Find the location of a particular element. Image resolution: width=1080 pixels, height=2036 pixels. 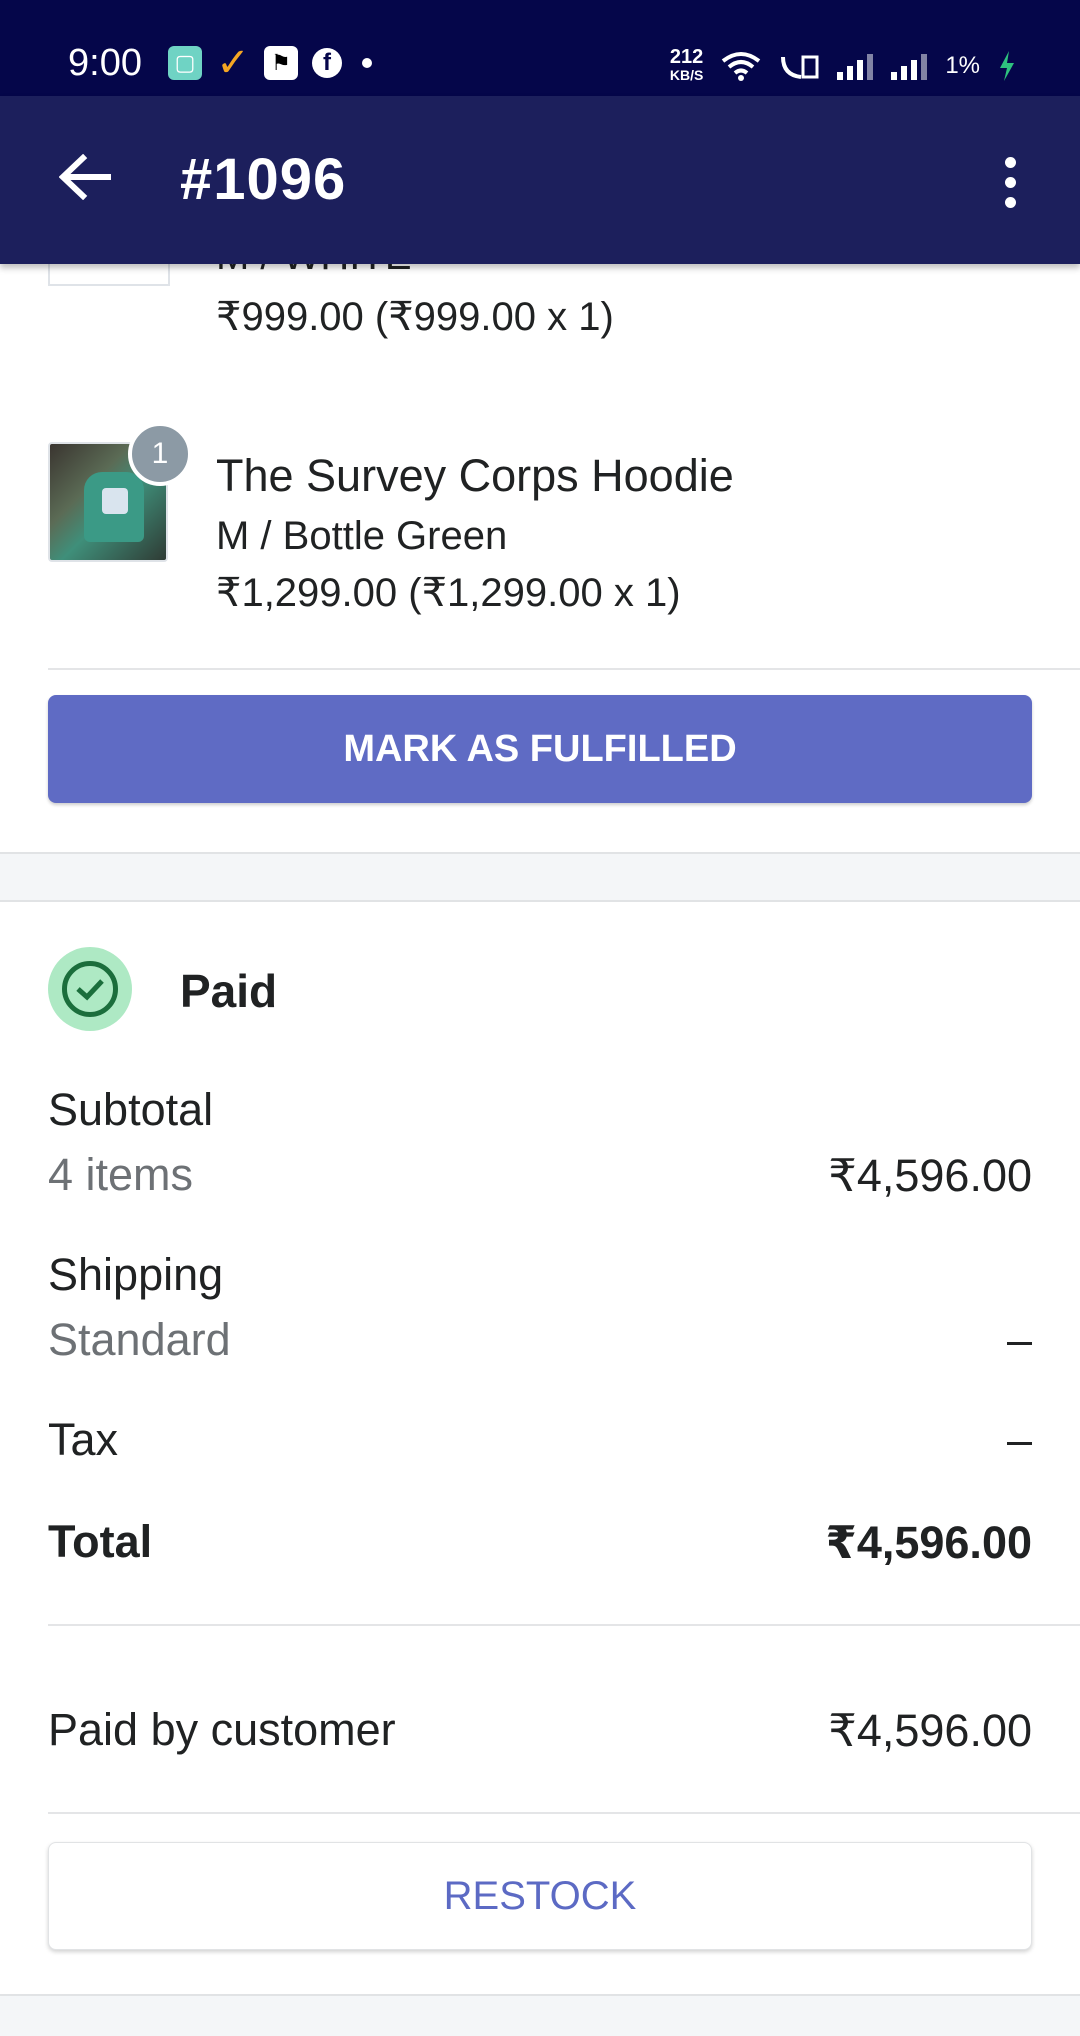

item-title: The Survey Corps Hoodie is located at coordinates (475, 475).